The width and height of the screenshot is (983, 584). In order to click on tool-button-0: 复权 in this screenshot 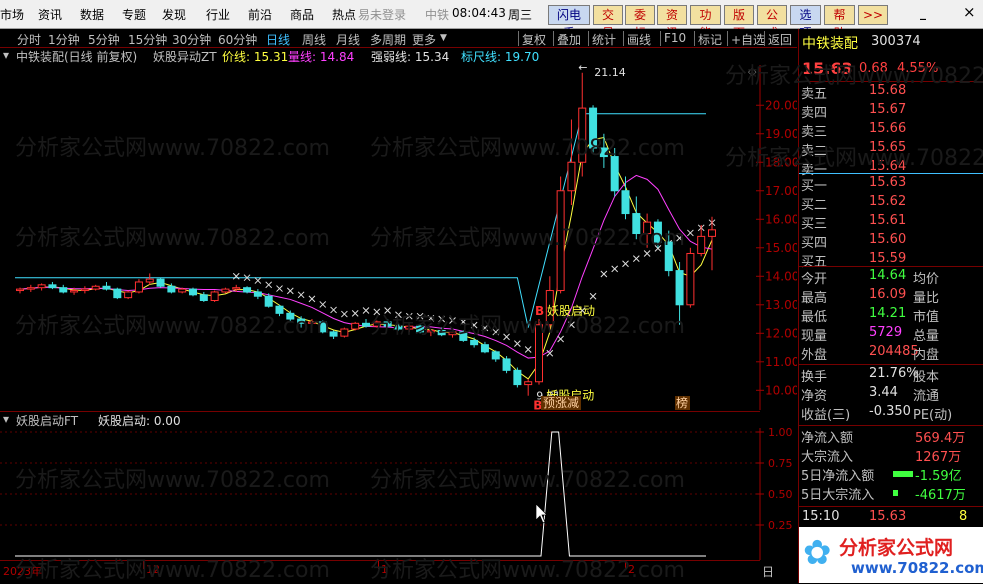, I will do `click(534, 39)`.